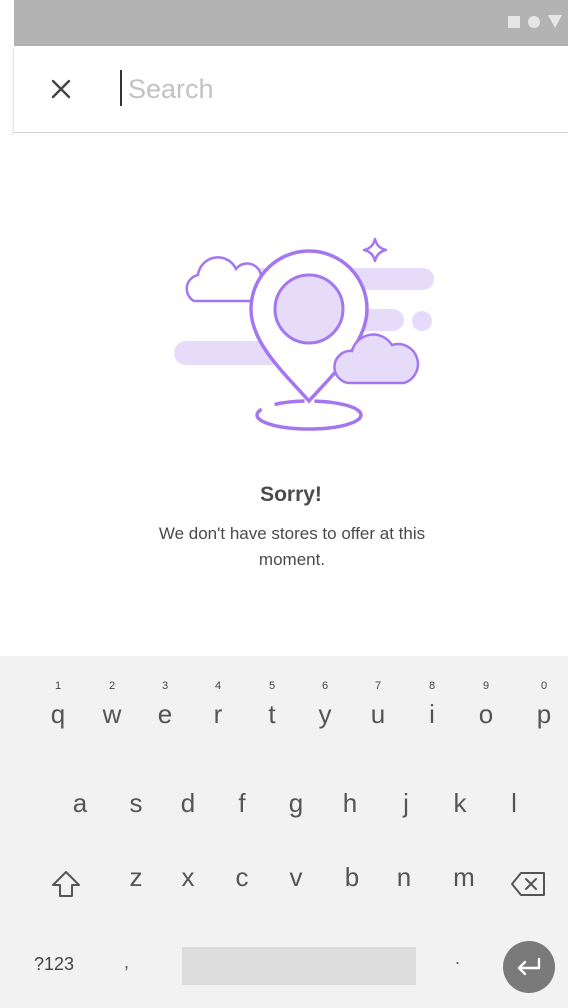 This screenshot has width=568, height=1008. What do you see at coordinates (514, 21) in the screenshot?
I see `square-icon` at bounding box center [514, 21].